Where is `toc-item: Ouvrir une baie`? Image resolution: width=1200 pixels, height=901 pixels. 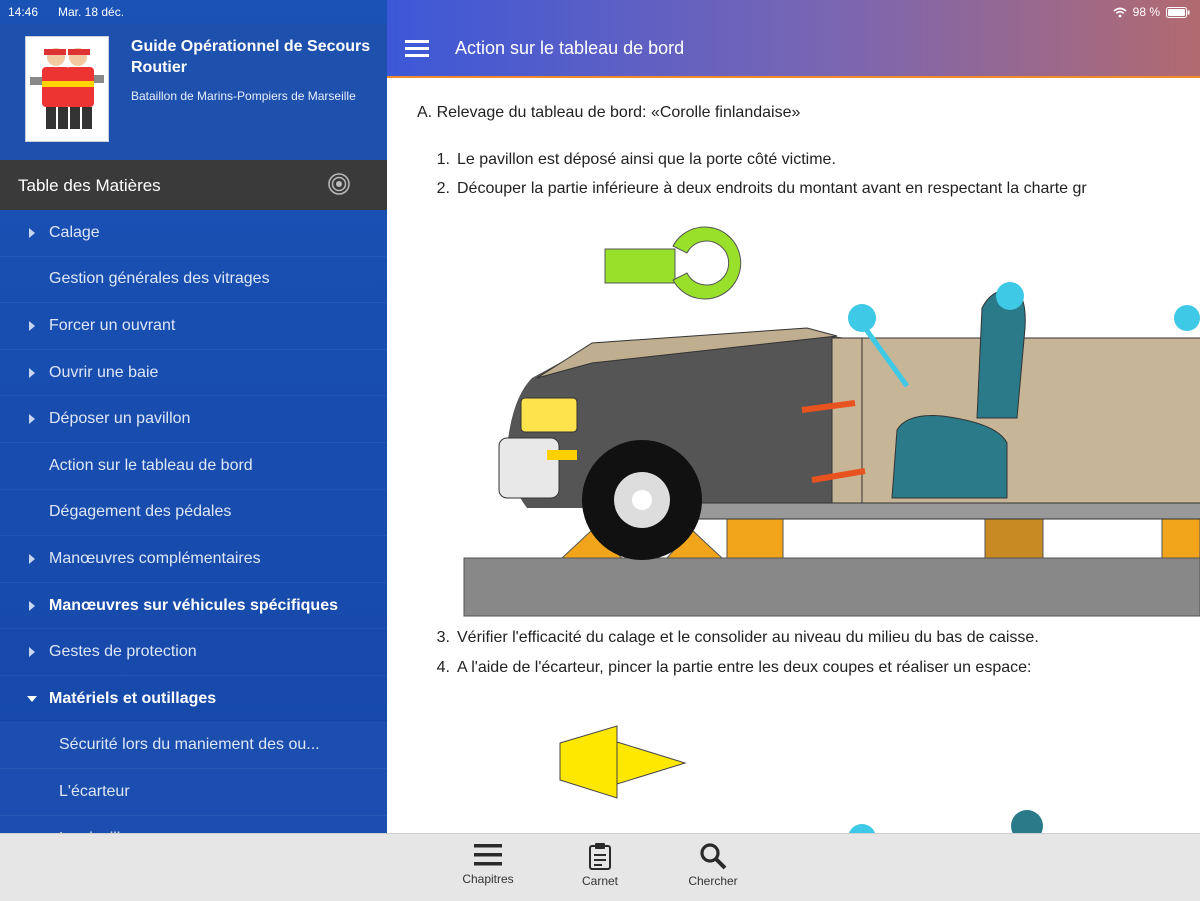
toc-item: Ouvrir une baie is located at coordinates (193, 373).